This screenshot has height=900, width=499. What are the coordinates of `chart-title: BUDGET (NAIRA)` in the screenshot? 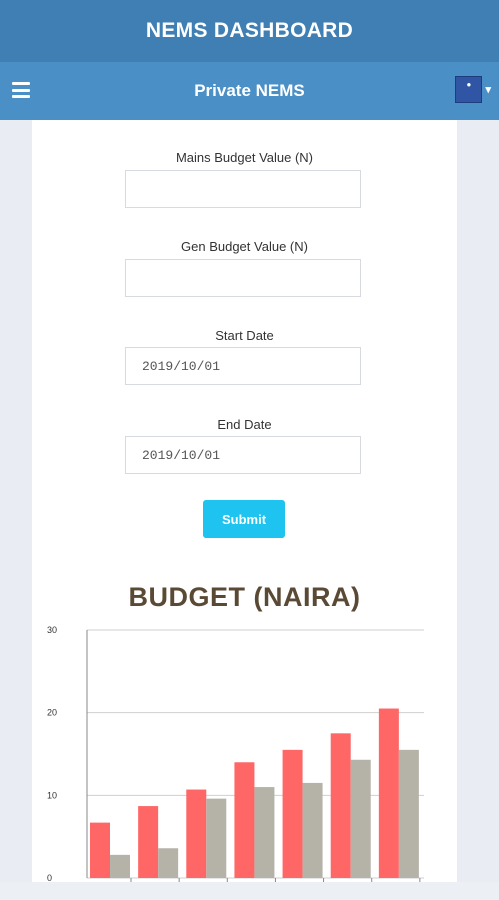 It's located at (244, 597).